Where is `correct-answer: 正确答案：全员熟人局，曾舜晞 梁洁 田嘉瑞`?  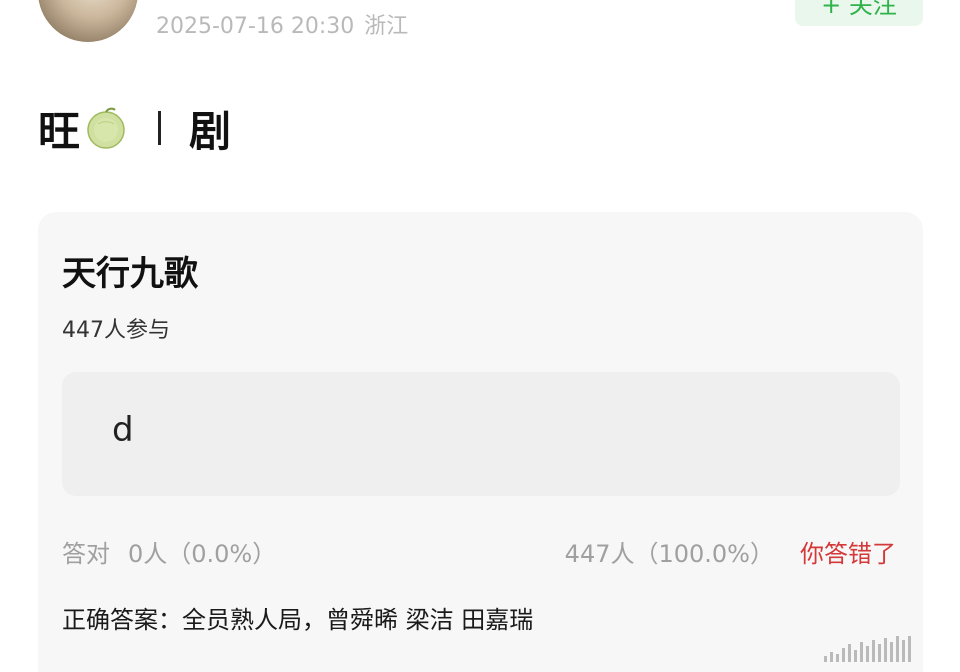
correct-answer: 正确答案：全员熟人局，曾舜晞 梁洁 田嘉瑞 is located at coordinates (298, 620).